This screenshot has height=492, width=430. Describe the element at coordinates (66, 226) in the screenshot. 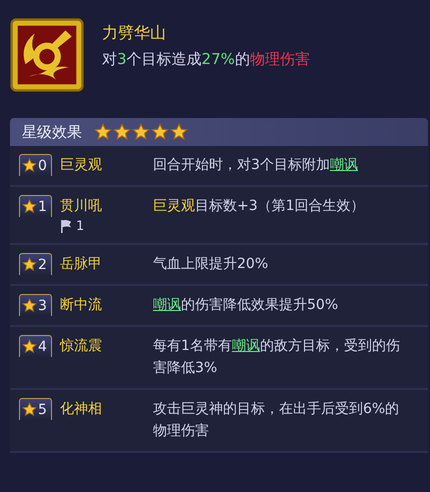

I see `flag-icon` at that location.